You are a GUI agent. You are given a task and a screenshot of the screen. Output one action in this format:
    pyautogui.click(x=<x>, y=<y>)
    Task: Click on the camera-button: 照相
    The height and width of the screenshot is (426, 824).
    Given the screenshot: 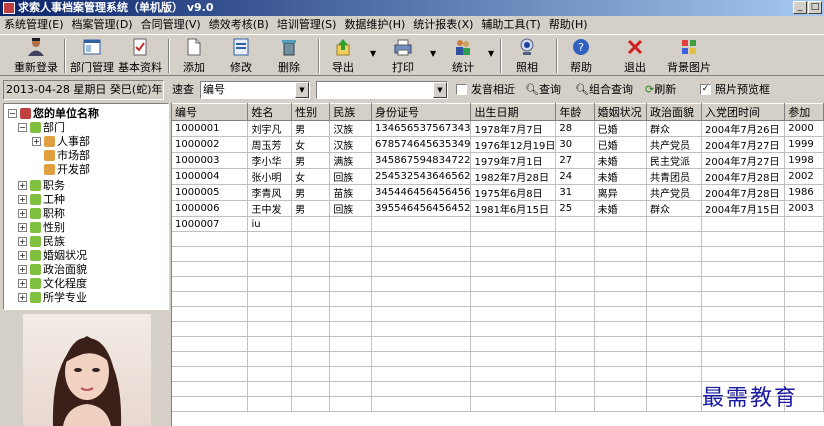 What is the action you would take?
    pyautogui.click(x=527, y=56)
    